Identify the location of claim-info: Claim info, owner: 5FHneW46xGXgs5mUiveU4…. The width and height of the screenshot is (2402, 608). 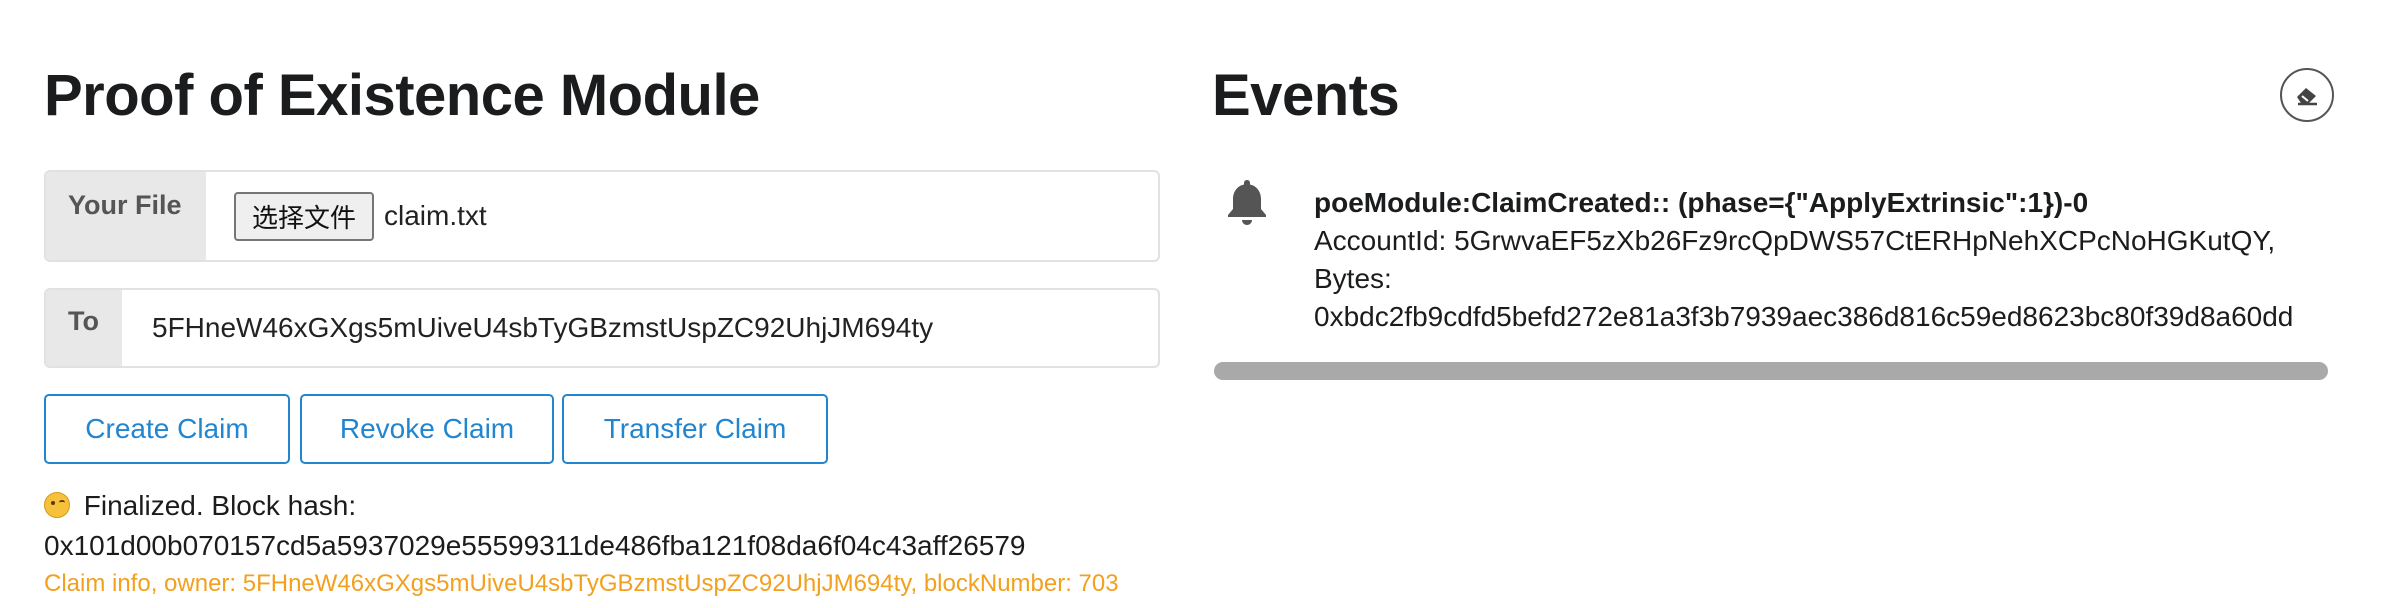
(581, 583).